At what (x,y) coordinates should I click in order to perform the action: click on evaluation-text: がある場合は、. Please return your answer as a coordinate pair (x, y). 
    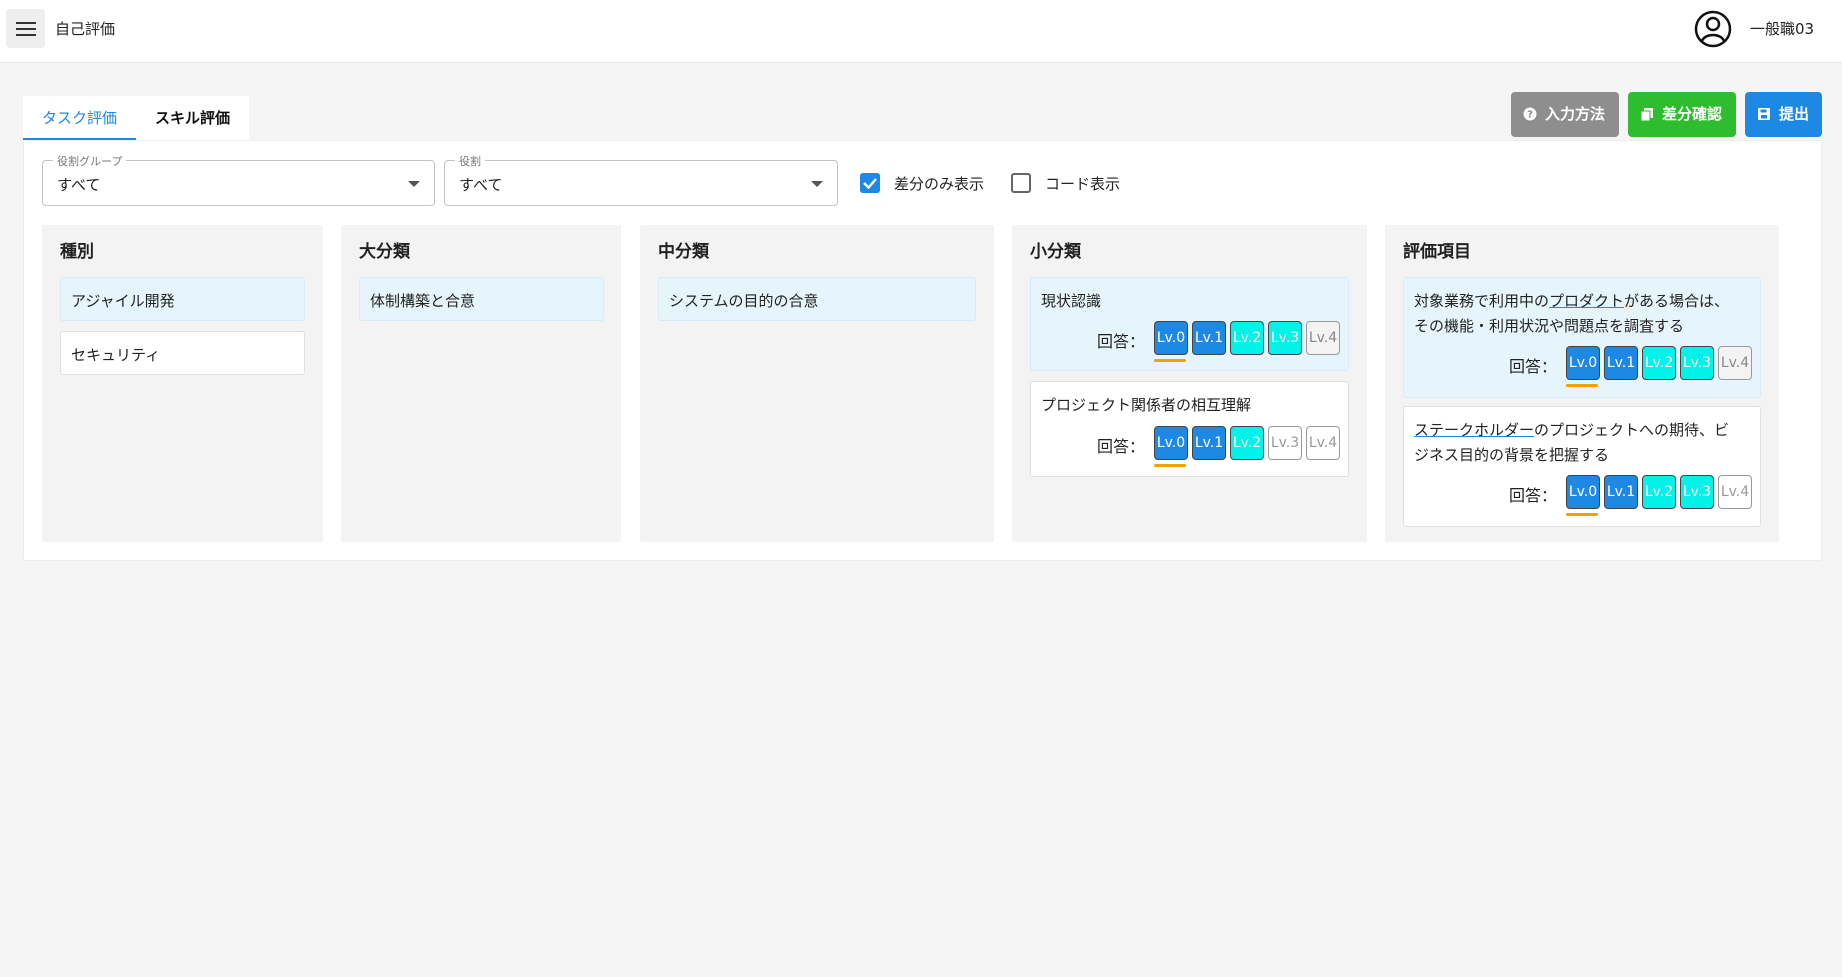
    Looking at the image, I should click on (1677, 301).